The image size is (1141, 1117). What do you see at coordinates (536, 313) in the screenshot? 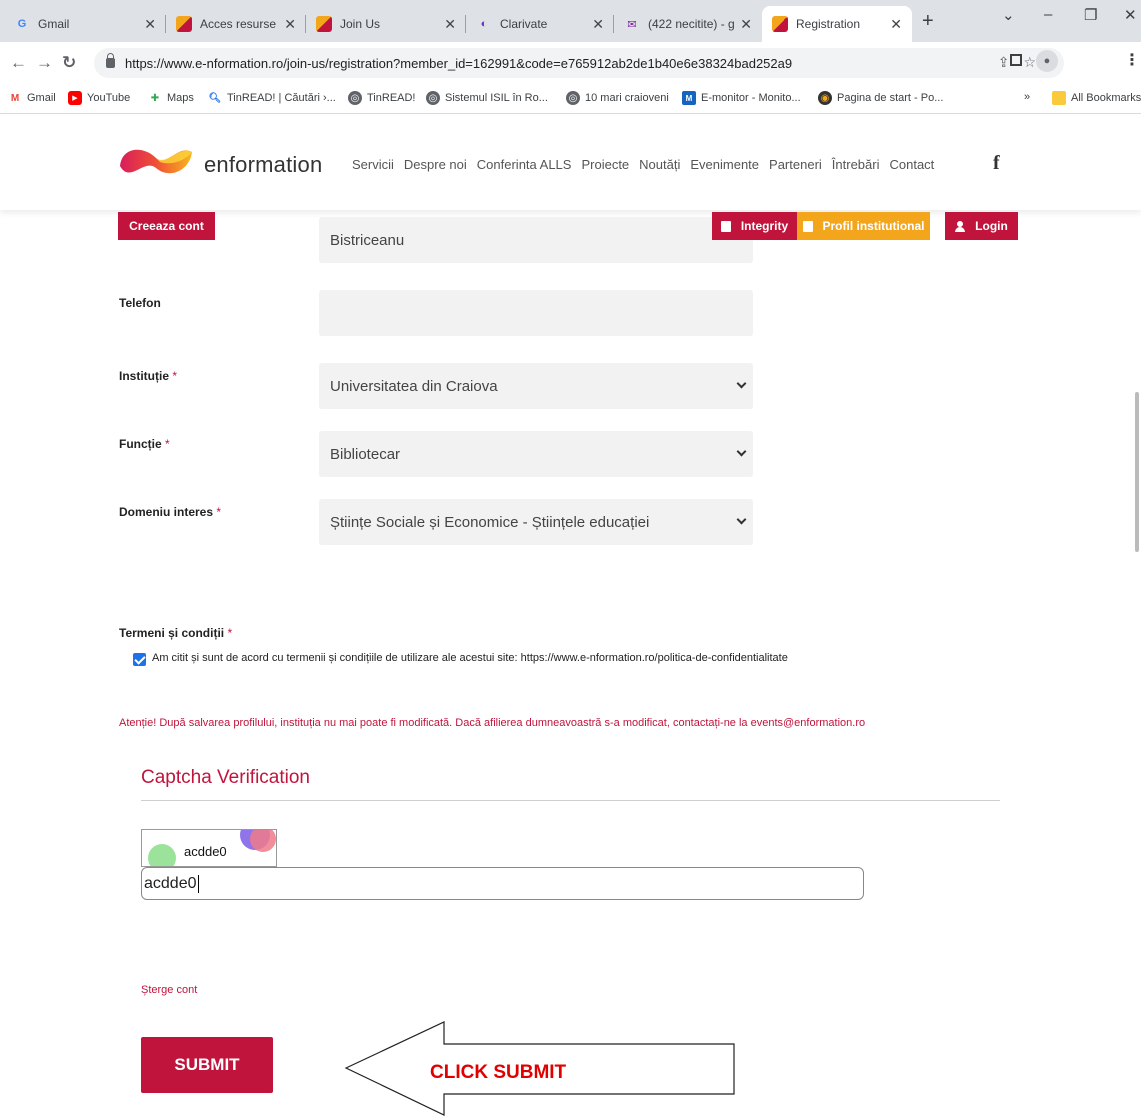
I see `phone-field` at bounding box center [536, 313].